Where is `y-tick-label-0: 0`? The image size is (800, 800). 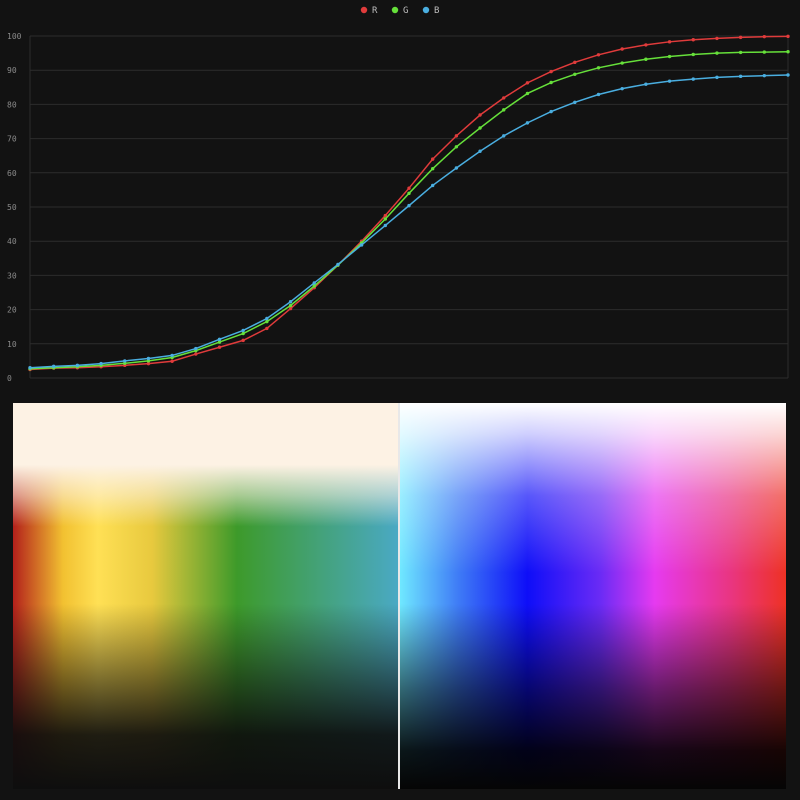
y-tick-label-0: 0 is located at coordinates (9, 378).